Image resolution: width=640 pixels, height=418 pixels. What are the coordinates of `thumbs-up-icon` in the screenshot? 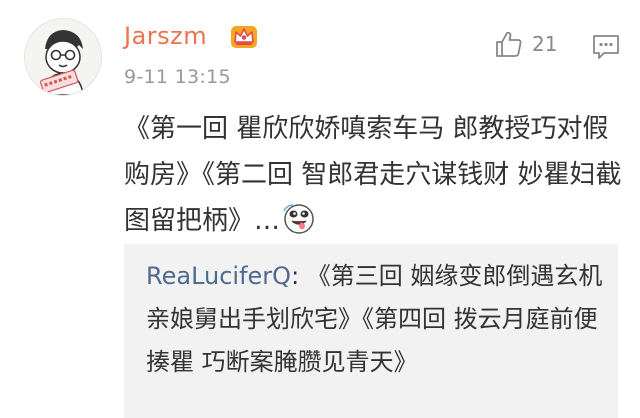 It's located at (509, 44).